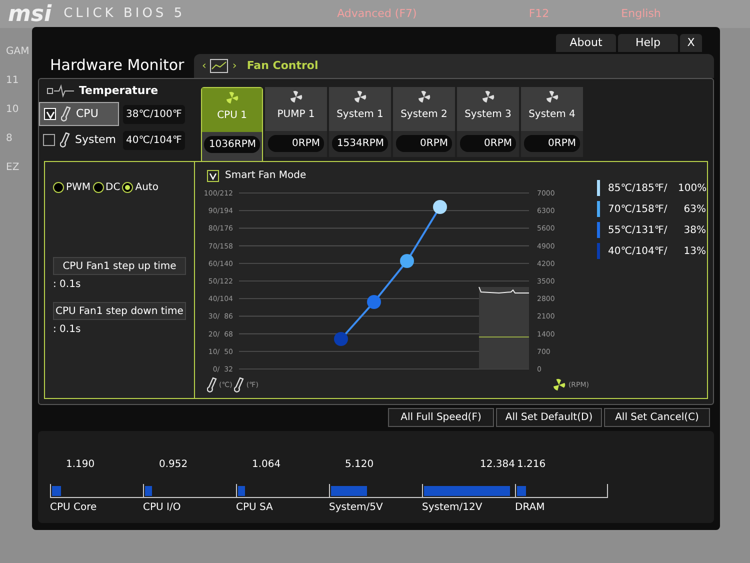 The height and width of the screenshot is (563, 750). I want to click on action-button: All Set Default(D), so click(549, 417).